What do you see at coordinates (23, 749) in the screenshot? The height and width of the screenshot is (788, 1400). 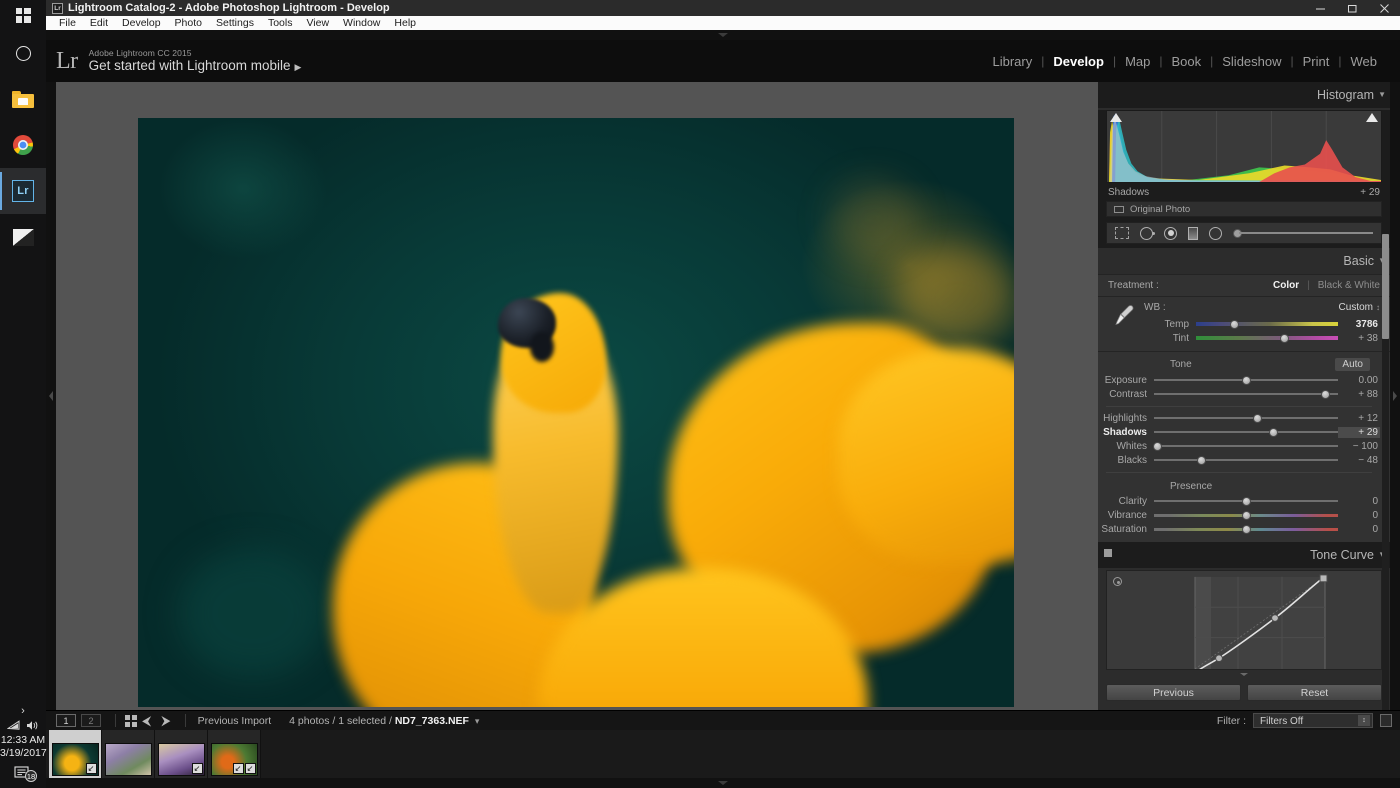 I see `taskbar-clock: 12:33 AM 3/19/2017` at bounding box center [23, 749].